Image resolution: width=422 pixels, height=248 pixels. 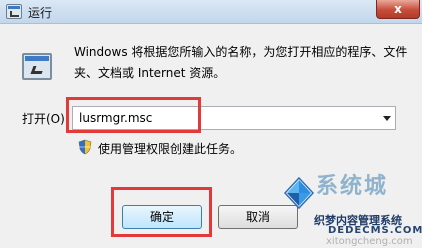 I want to click on watermark-title: 系统城, so click(x=352, y=186).